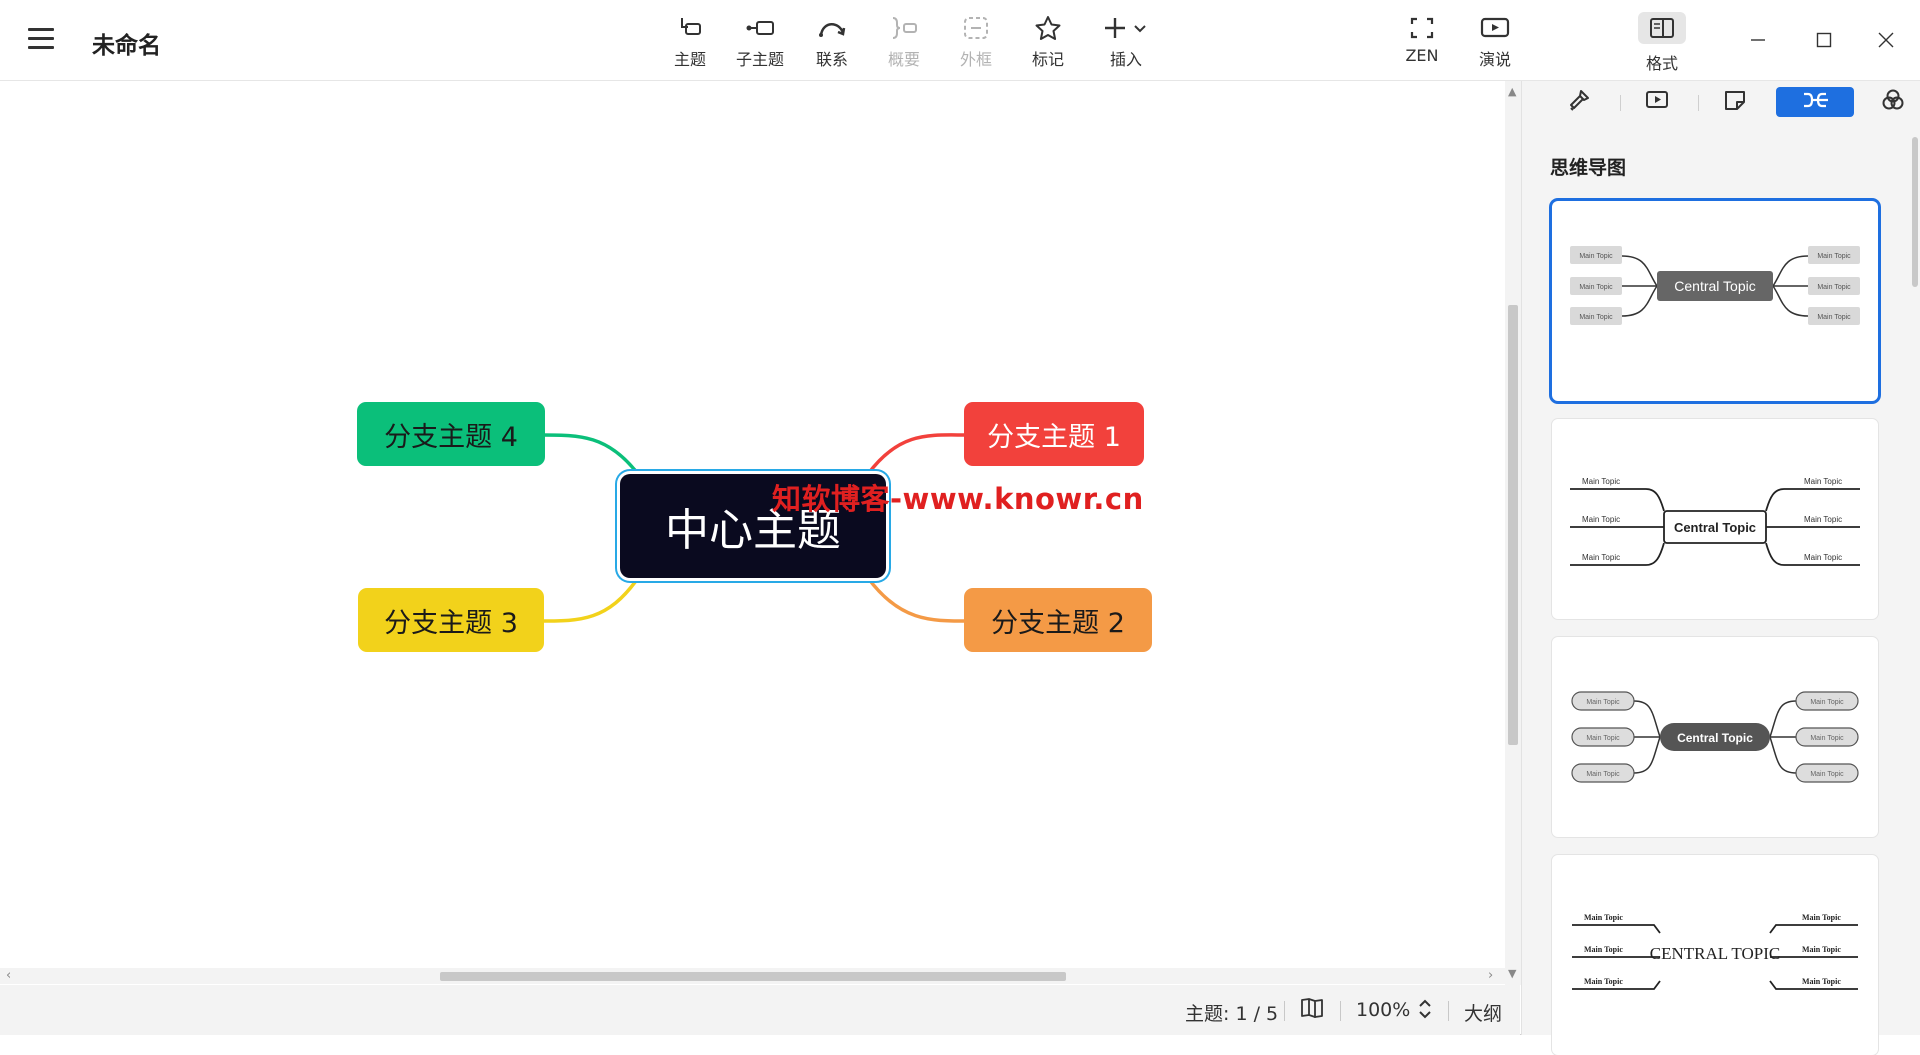 Image resolution: width=1920 pixels, height=1055 pixels. Describe the element at coordinates (1048, 28) in the screenshot. I see `star-icon` at that location.